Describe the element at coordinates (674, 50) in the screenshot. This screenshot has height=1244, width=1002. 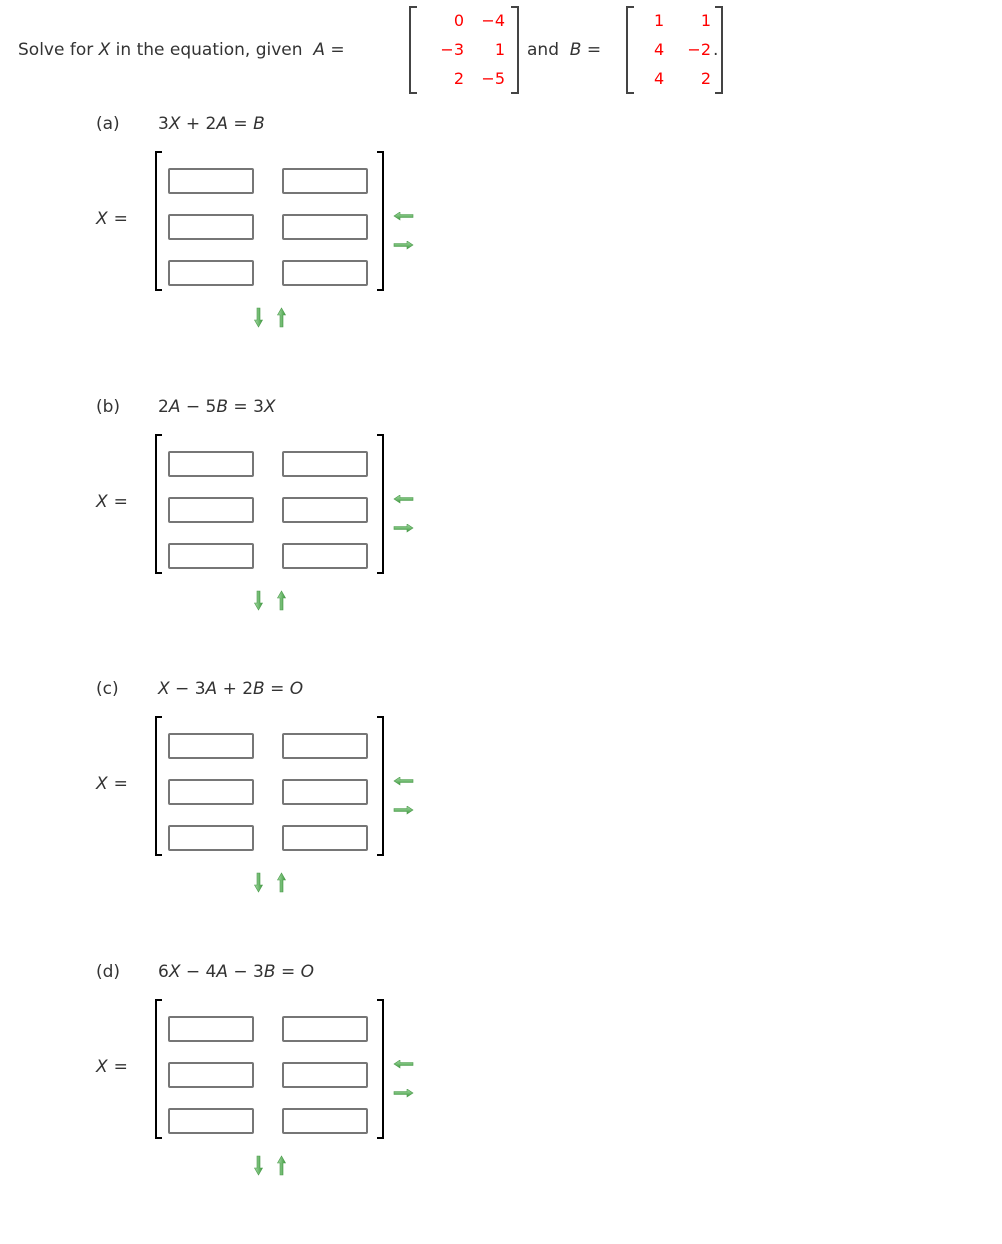
I see `matrix-b: 1 1 4 −2 4 2` at that location.